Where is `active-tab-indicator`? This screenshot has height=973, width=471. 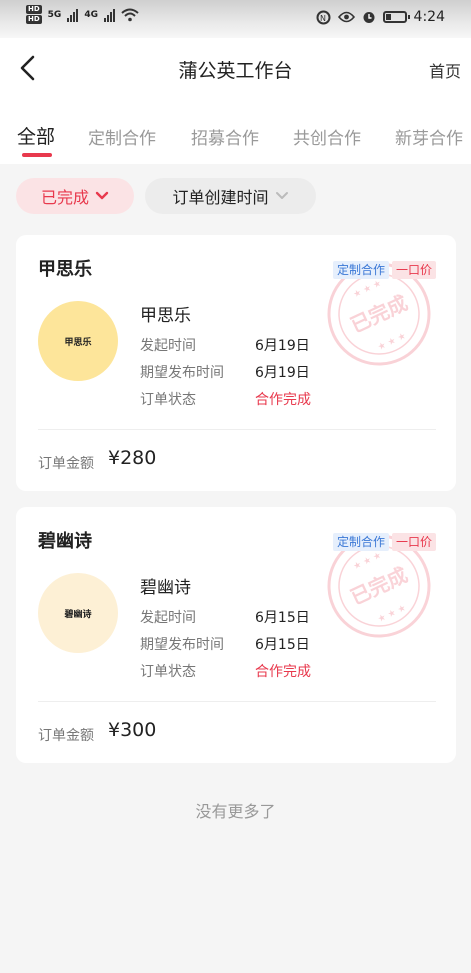
active-tab-indicator is located at coordinates (37, 155).